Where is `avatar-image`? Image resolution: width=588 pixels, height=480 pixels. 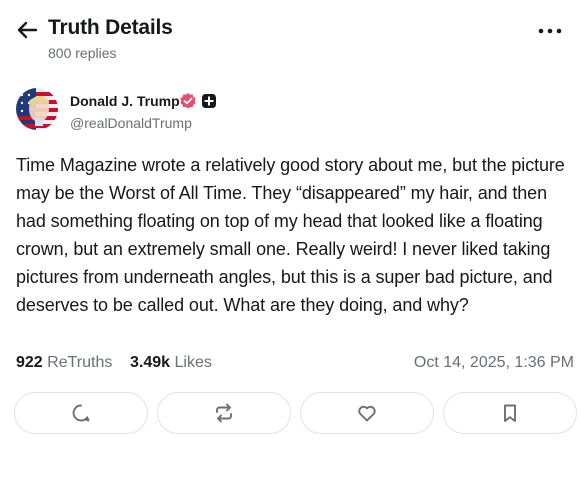
avatar-image is located at coordinates (37, 109).